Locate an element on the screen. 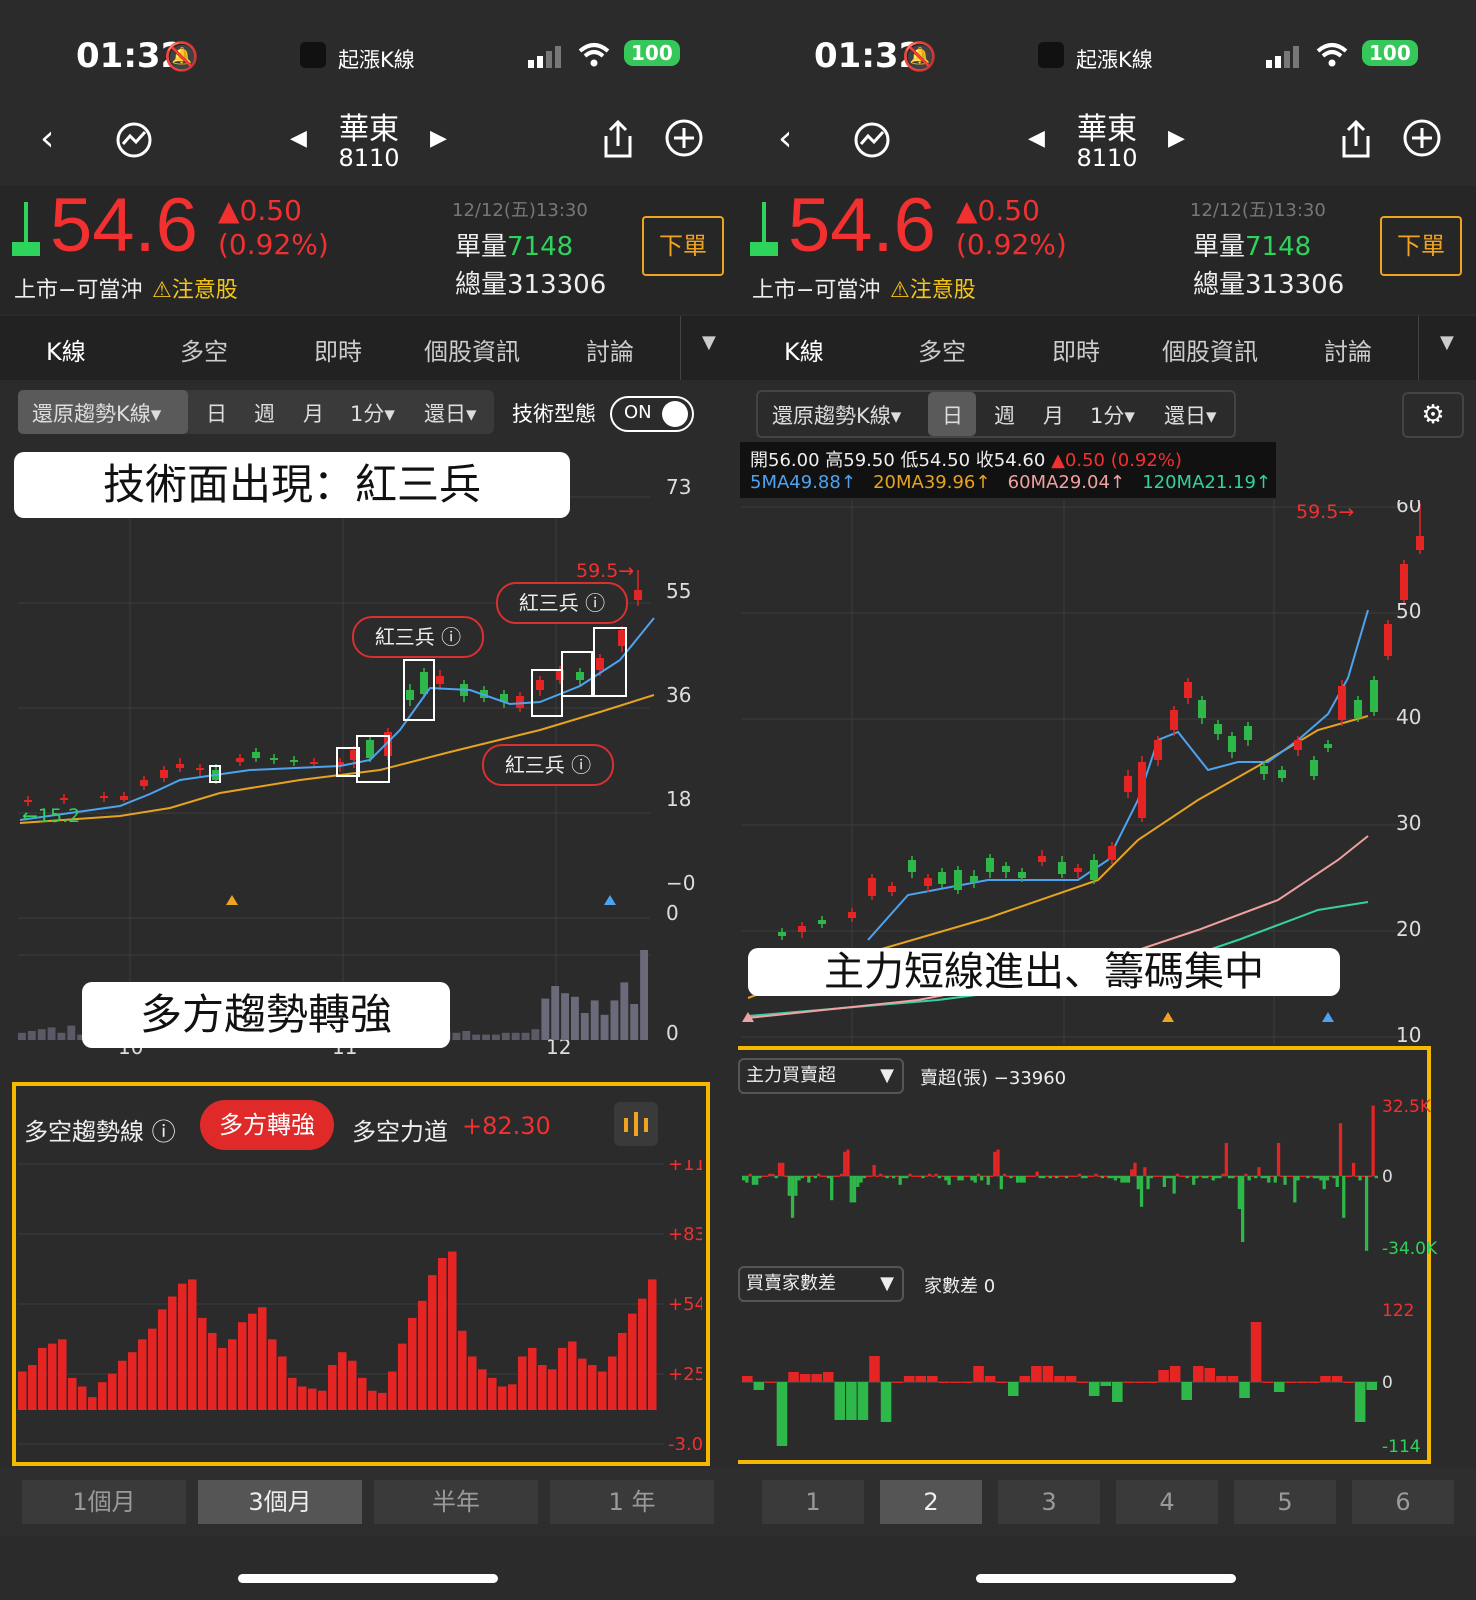 The width and height of the screenshot is (1476, 1600). broker-diff-select: 買賣家數差 ▼ is located at coordinates (821, 1284).